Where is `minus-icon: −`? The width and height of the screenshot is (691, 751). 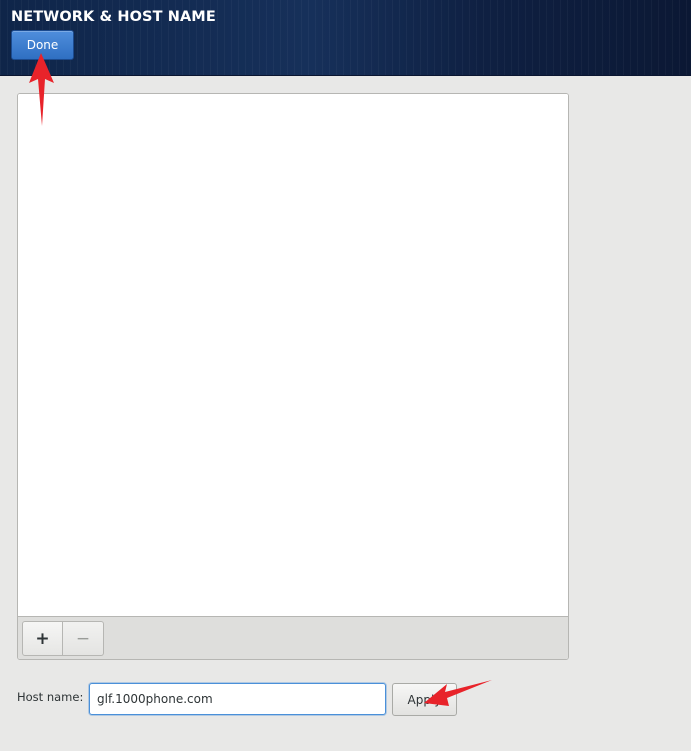 minus-icon: − is located at coordinates (83, 638).